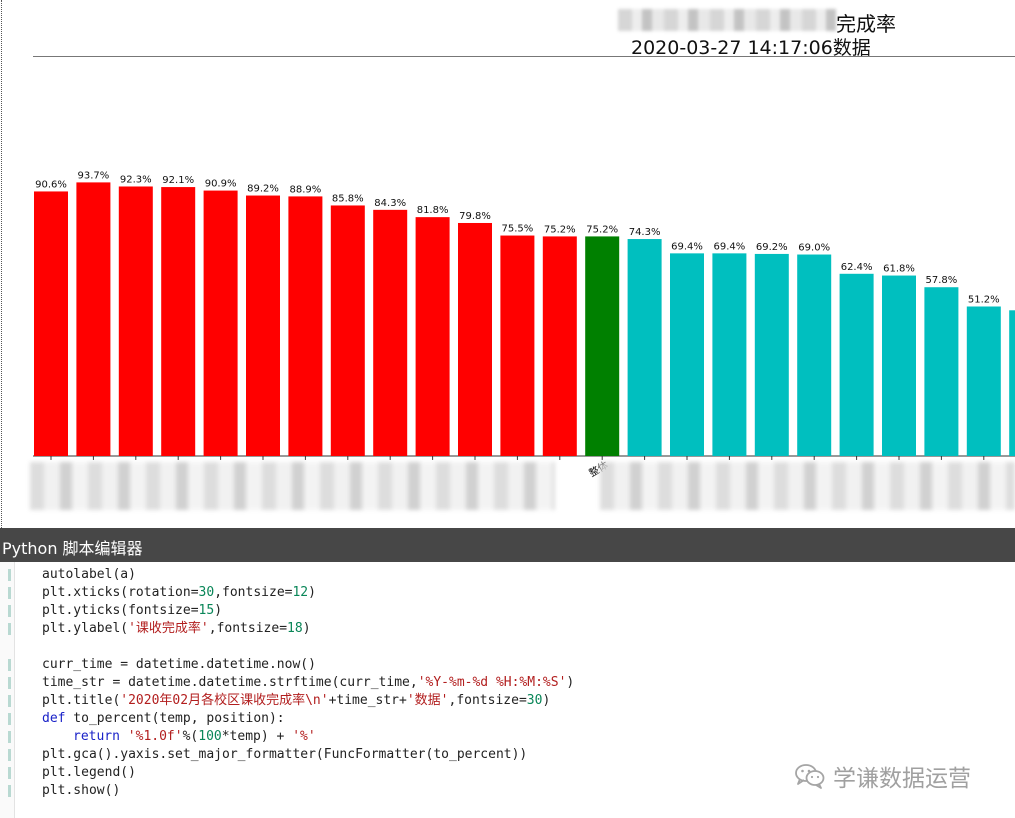 This screenshot has height=818, width=1015. I want to click on code-line: plt.legend(), so click(308, 773).